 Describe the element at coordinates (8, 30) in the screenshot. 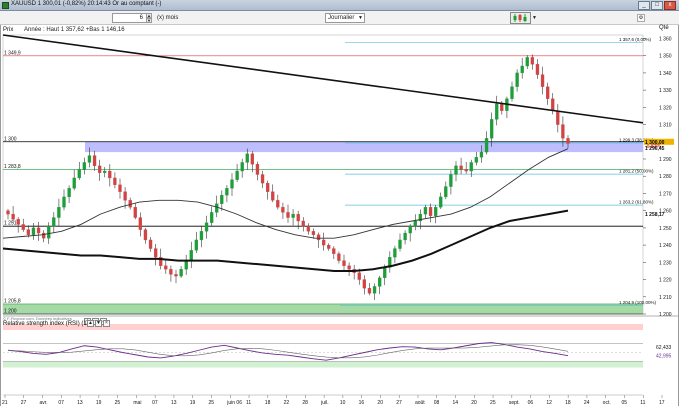

I see `price-panel-label: Prix` at that location.